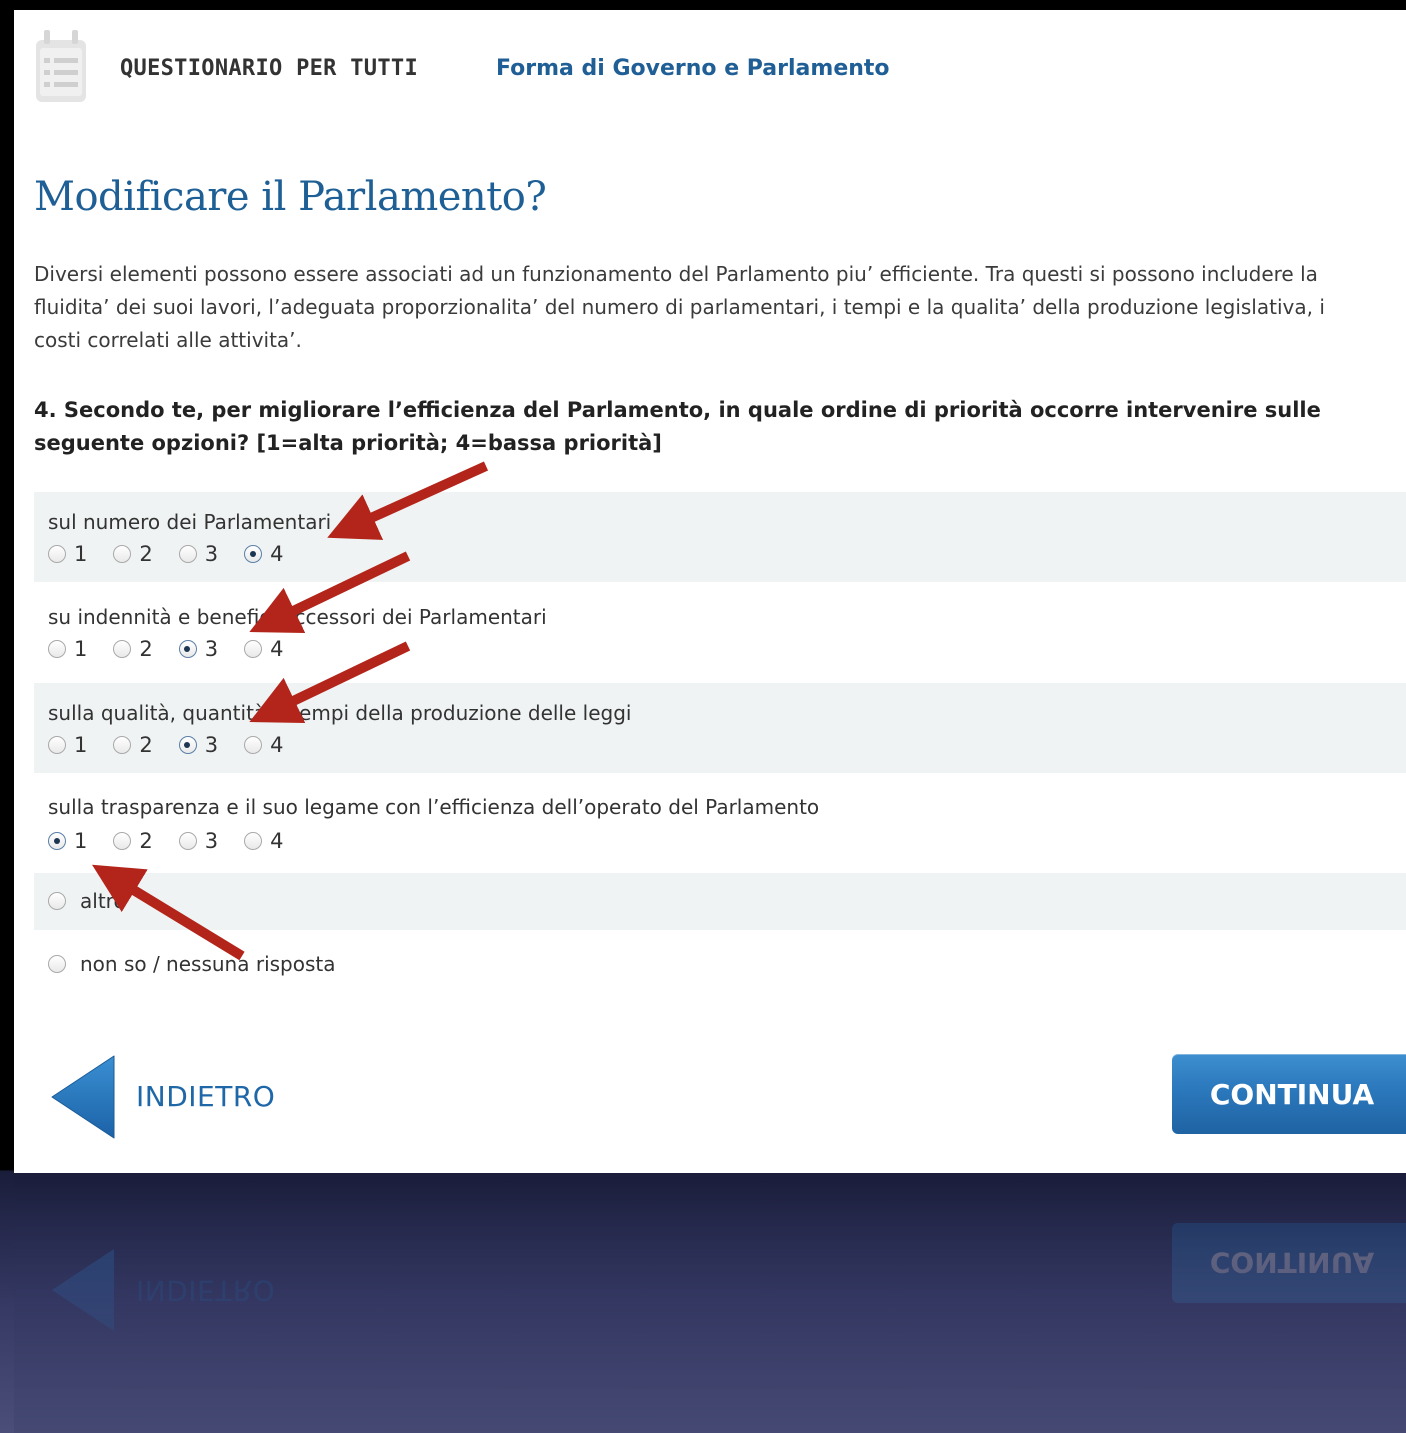  I want to click on questionnaire-calendar-icon, so click(64, 67).